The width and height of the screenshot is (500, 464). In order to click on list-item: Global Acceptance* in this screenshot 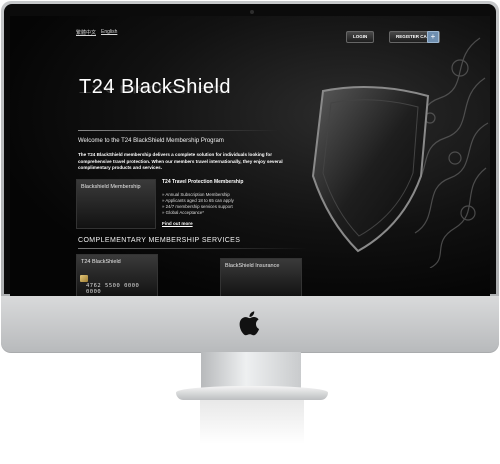, I will do `click(198, 213)`.